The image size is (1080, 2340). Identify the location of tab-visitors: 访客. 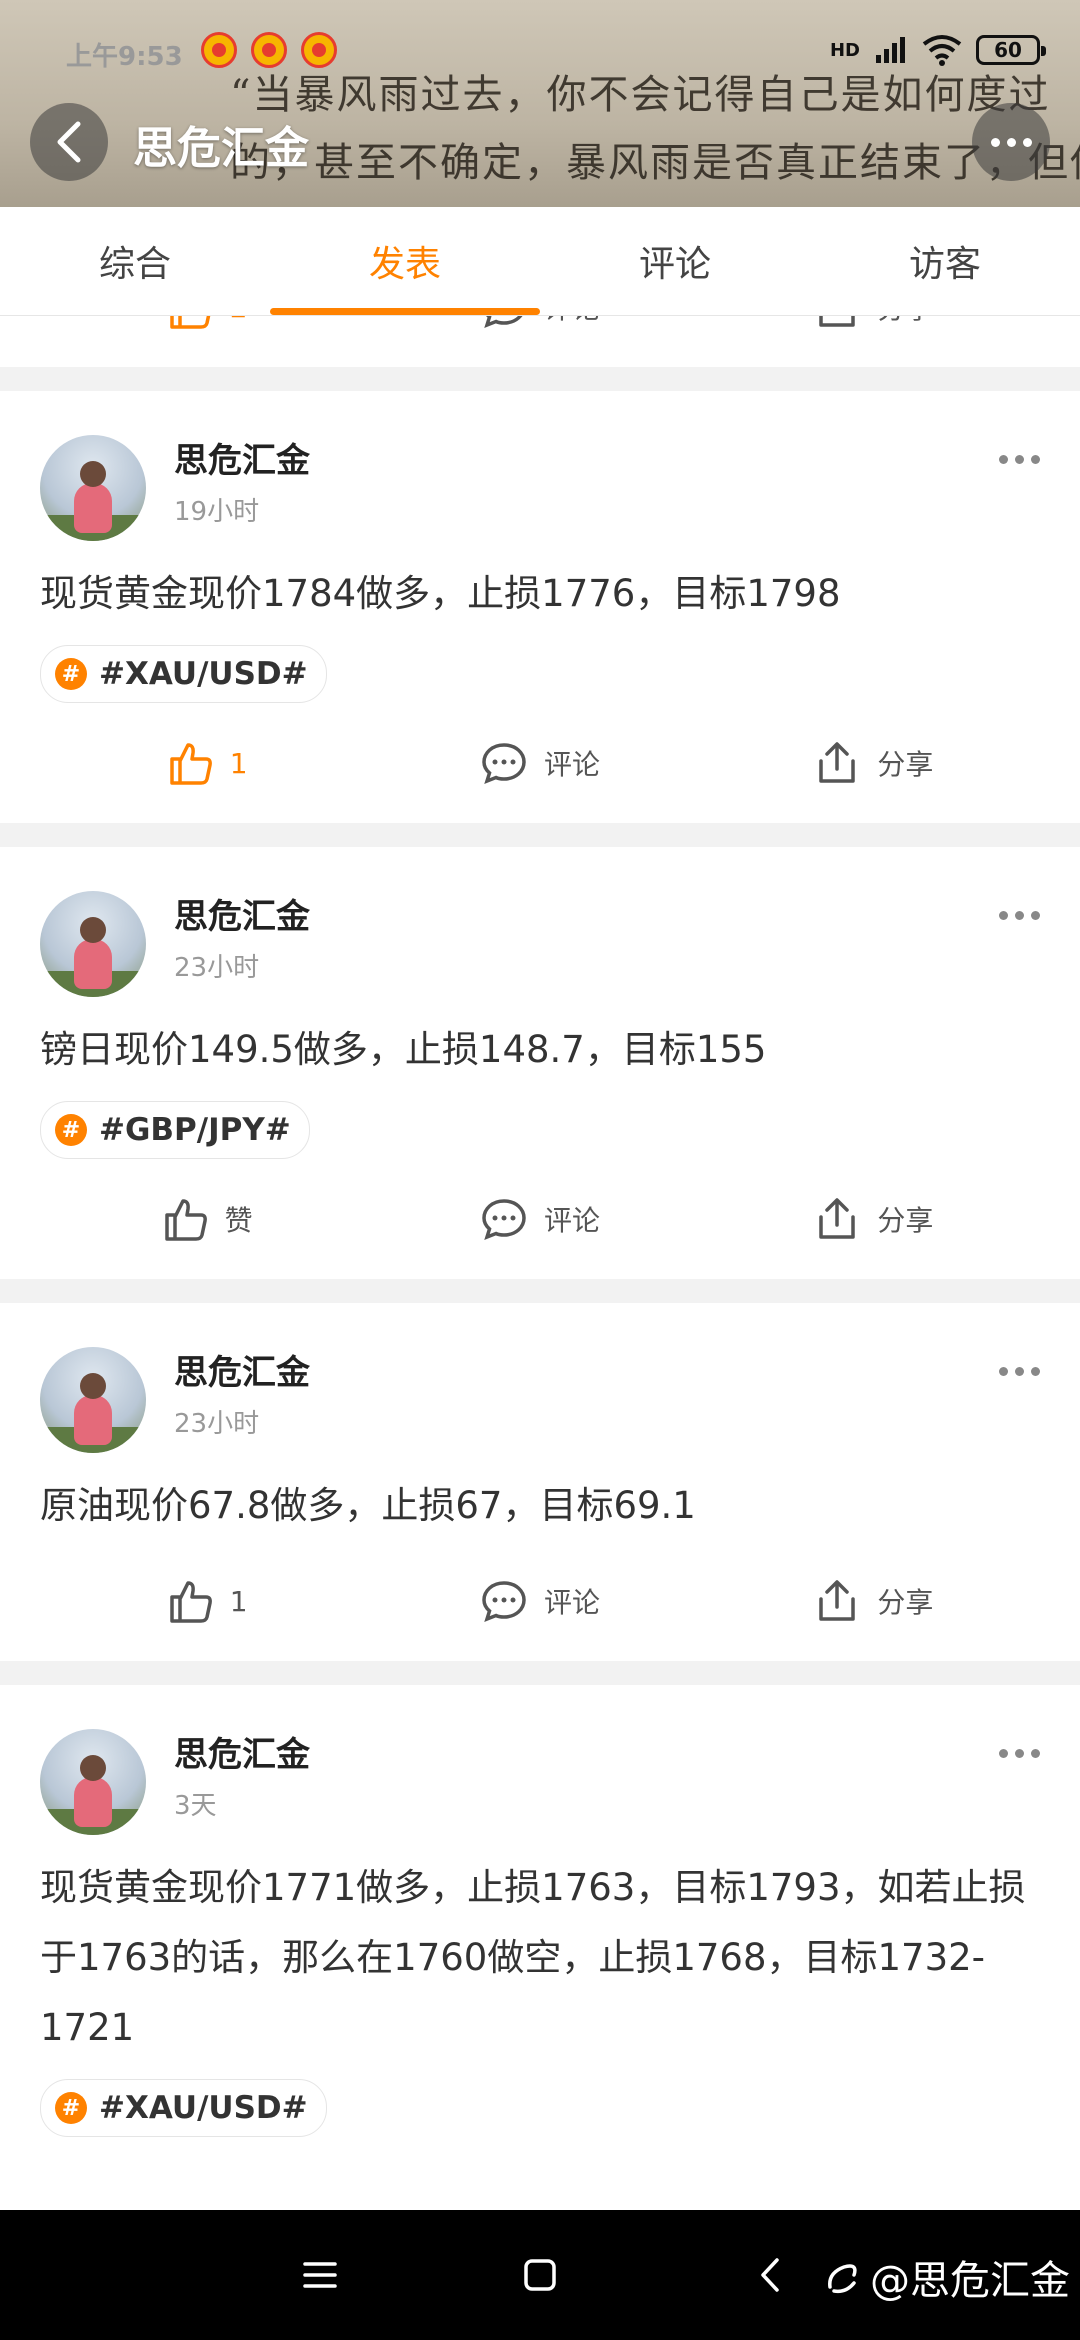
(945, 261).